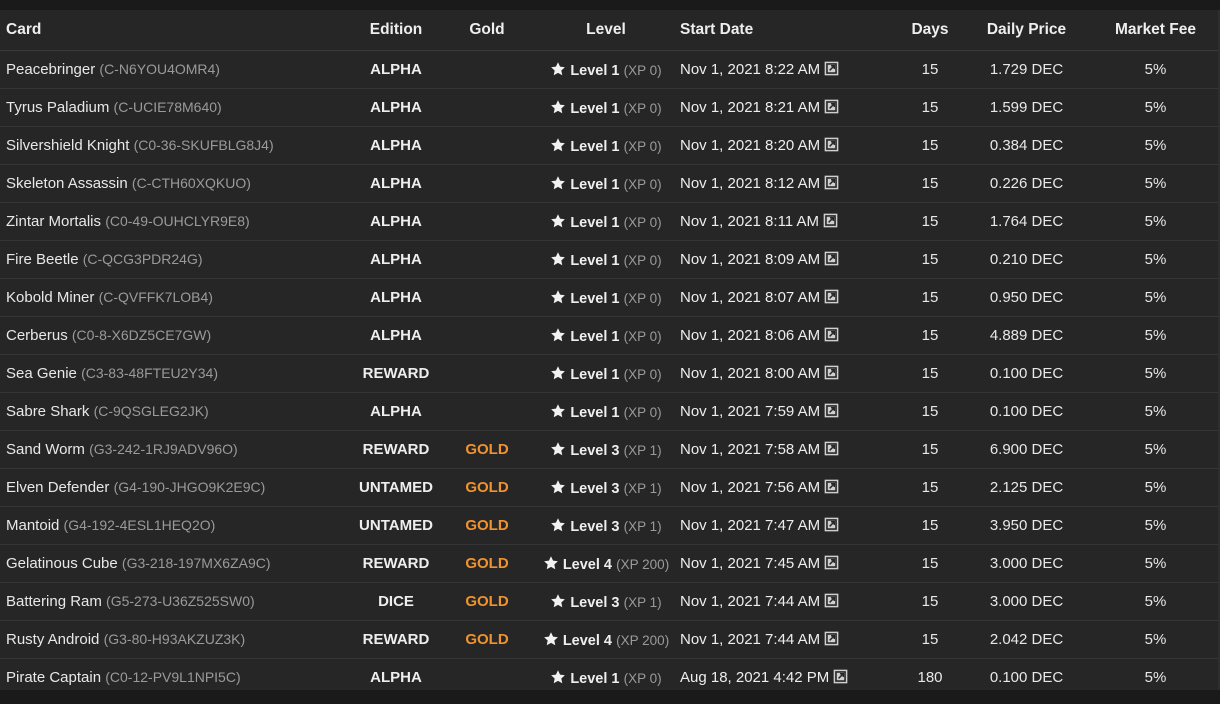 The width and height of the screenshot is (1220, 704). Describe the element at coordinates (175, 30) in the screenshot. I see `column-header-card: Card` at that location.